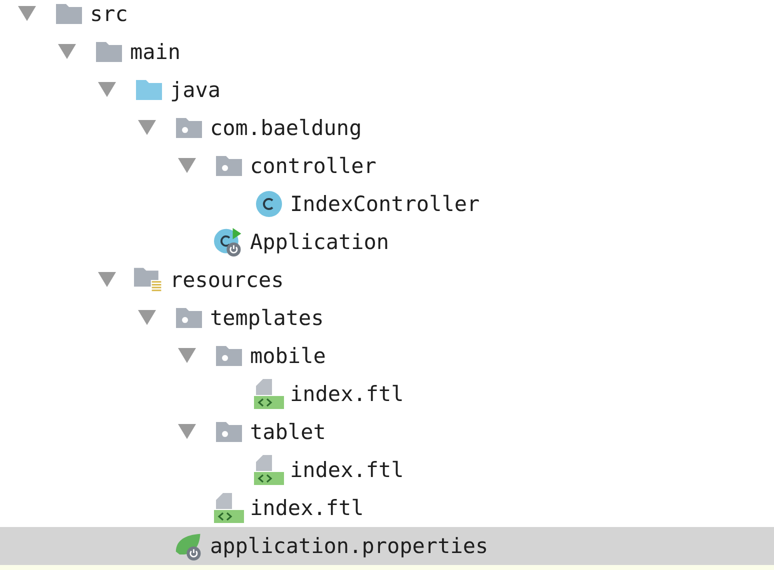  I want to click on item-label: tablet, so click(288, 432).